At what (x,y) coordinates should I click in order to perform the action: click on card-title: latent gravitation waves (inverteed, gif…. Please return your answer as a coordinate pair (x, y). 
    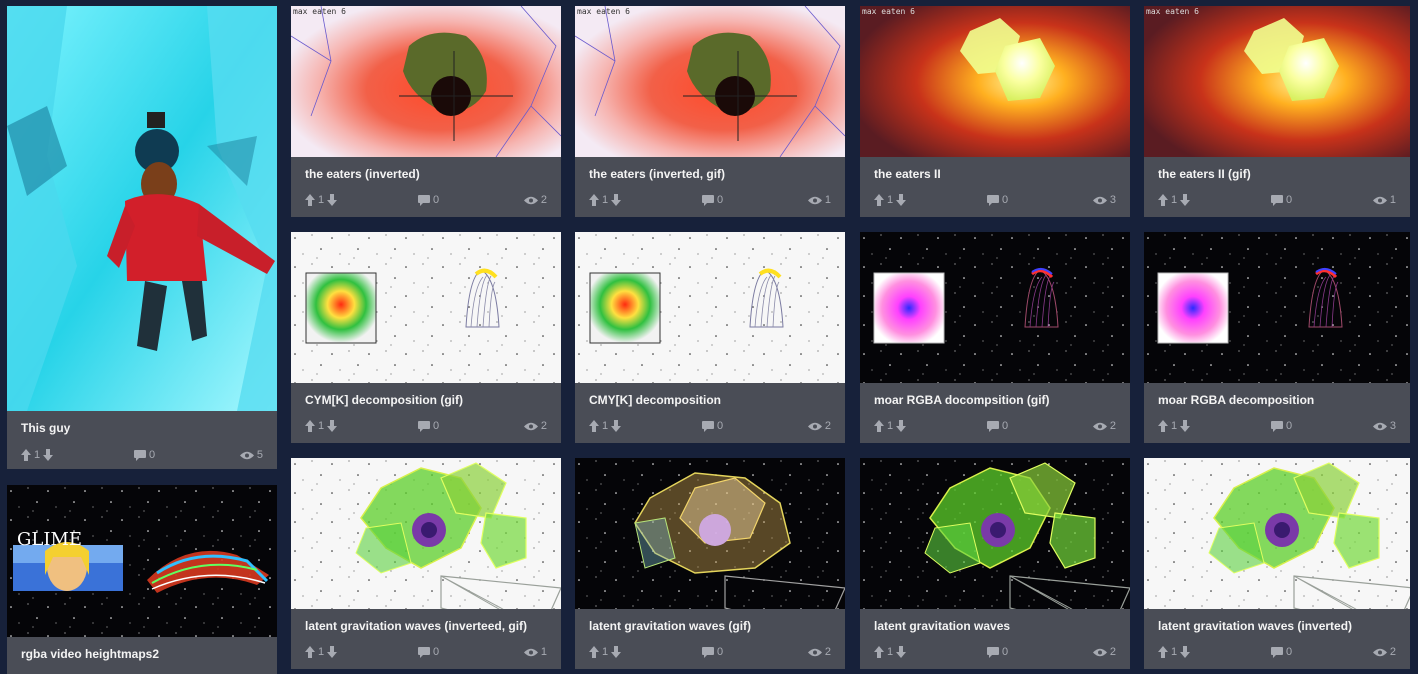
    Looking at the image, I should click on (416, 626).